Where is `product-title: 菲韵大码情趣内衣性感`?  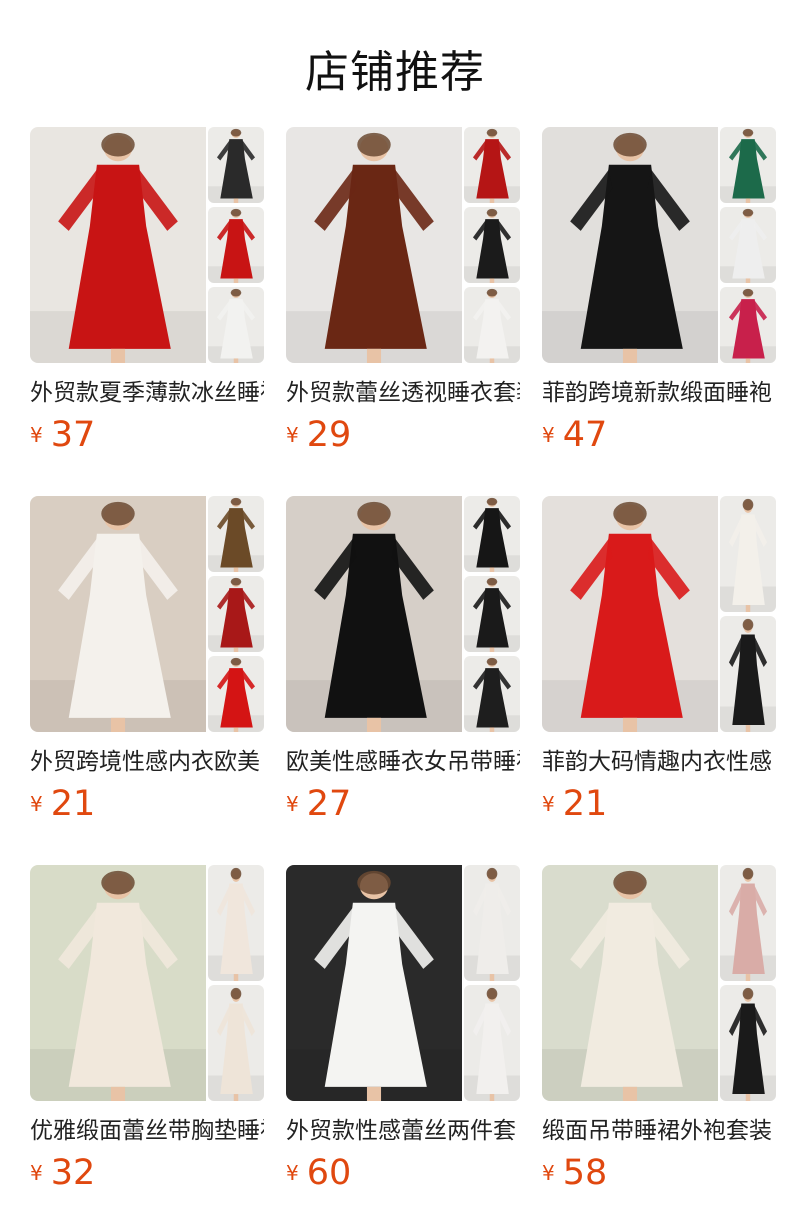 product-title: 菲韵大码情趣内衣性感 is located at coordinates (659, 764).